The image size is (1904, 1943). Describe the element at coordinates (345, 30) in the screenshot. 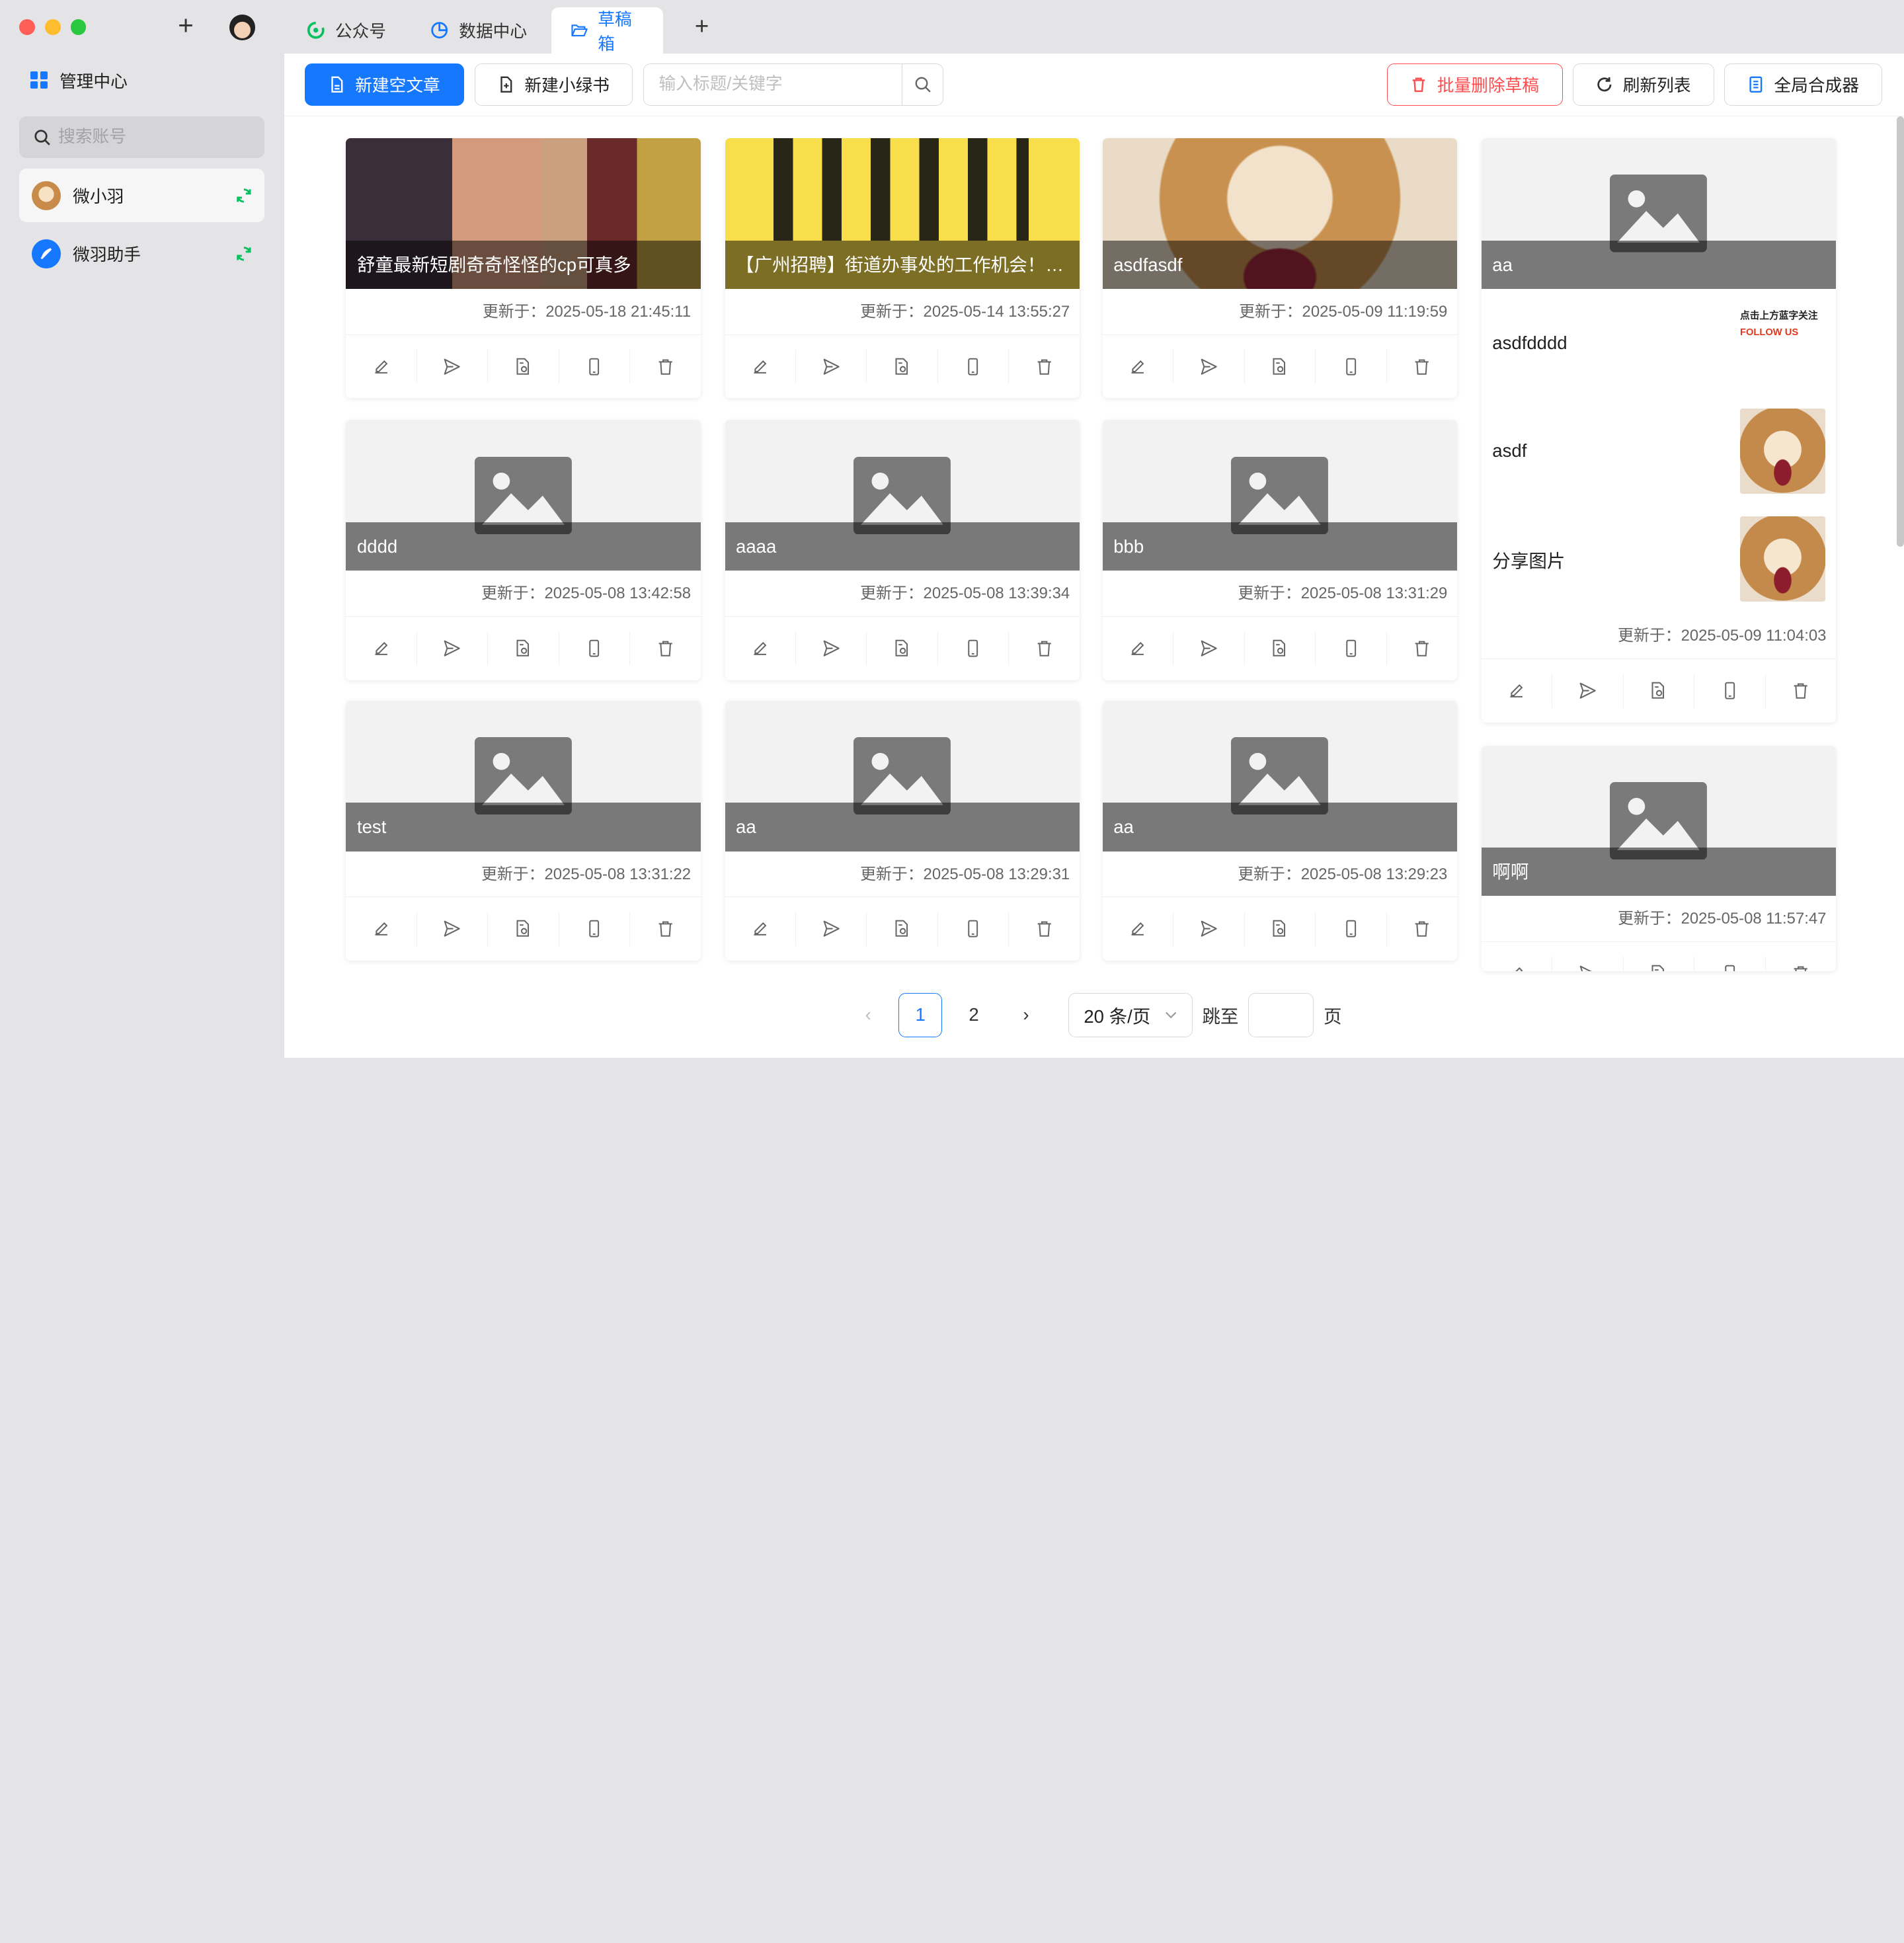

I see `tab-official-account: 公众号` at that location.